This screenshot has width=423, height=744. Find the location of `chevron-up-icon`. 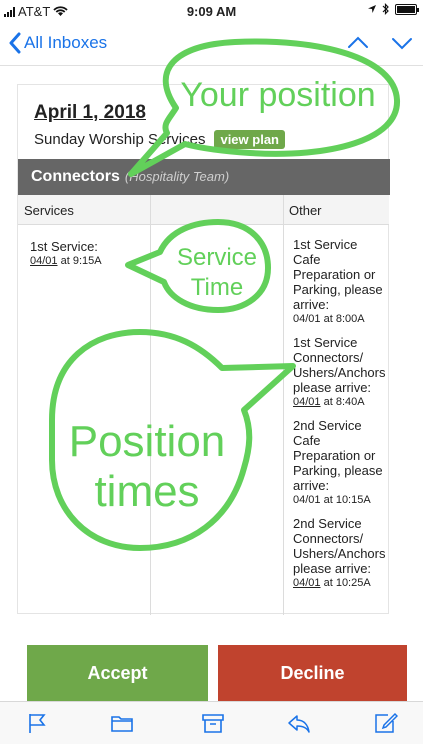

chevron-up-icon is located at coordinates (358, 43).